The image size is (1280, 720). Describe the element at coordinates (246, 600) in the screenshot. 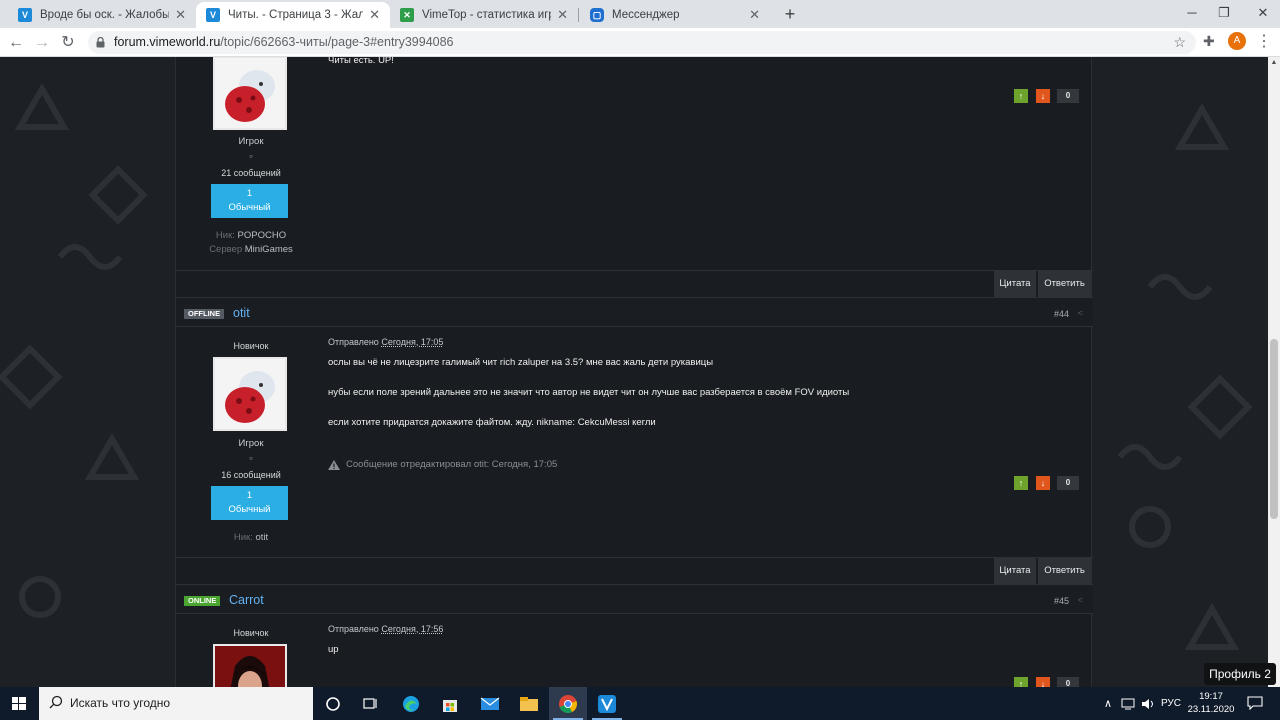

I see `author-link: Carrot` at that location.